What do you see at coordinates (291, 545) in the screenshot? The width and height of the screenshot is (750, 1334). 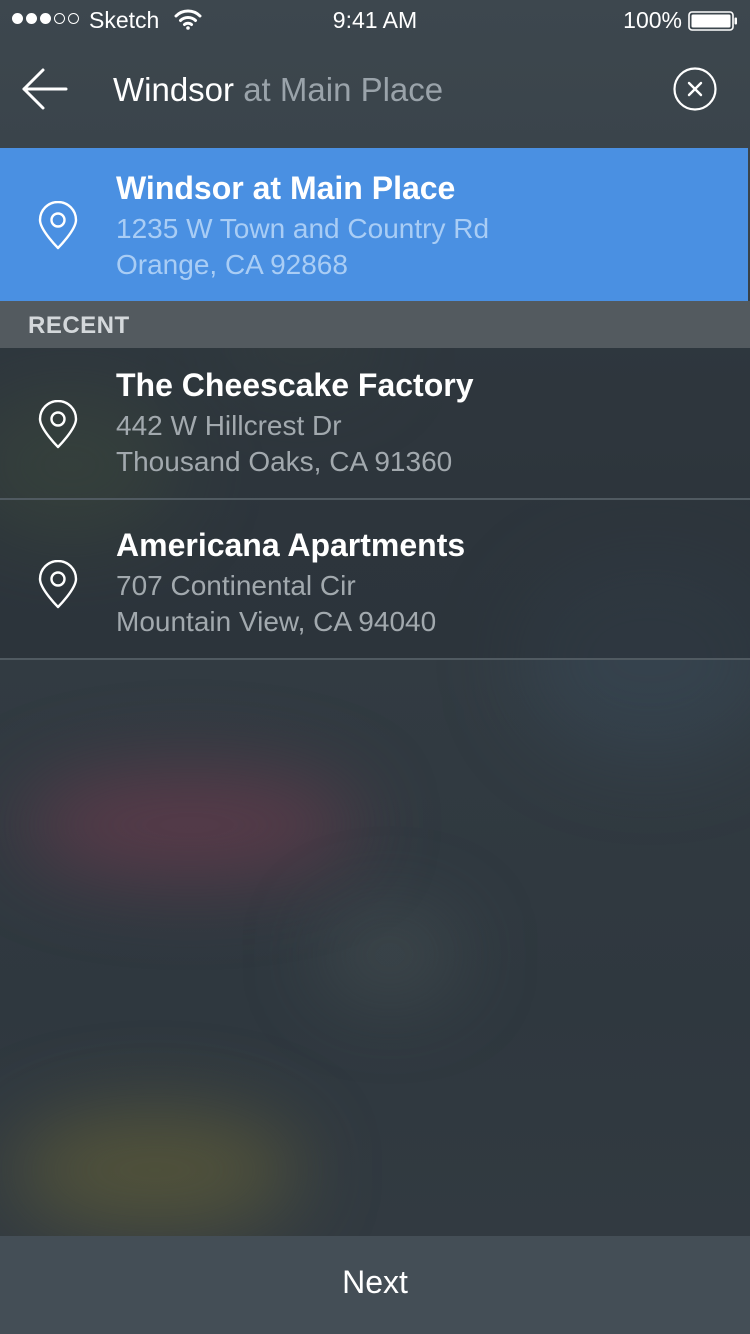 I see `location-title: Americana Apartments` at bounding box center [291, 545].